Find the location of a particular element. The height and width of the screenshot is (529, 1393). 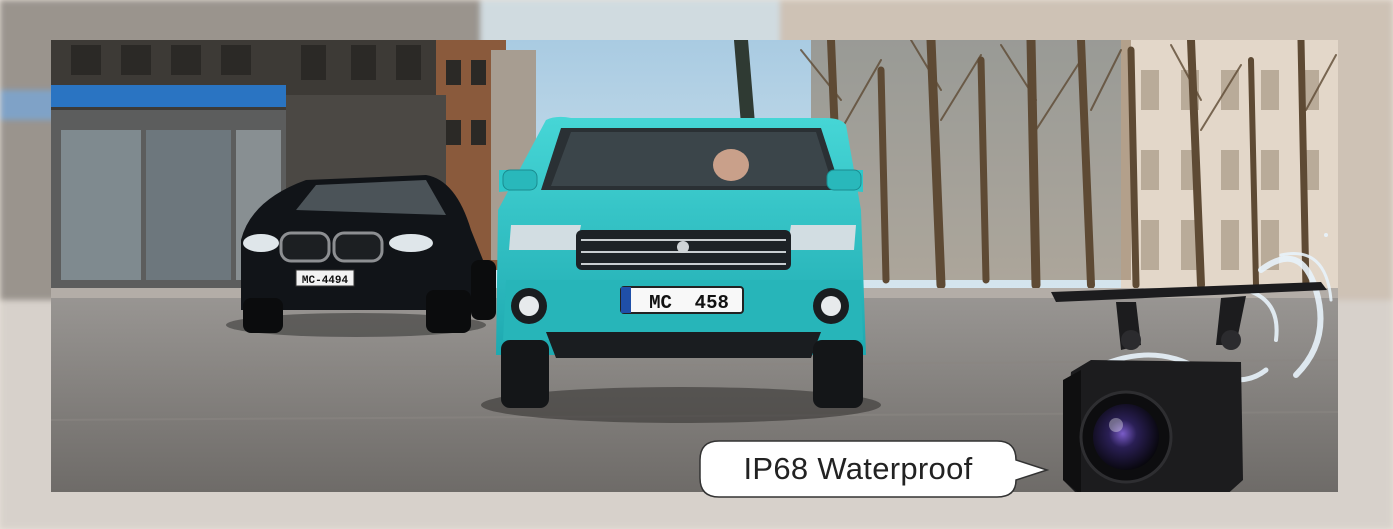

rear-car-plate: MC-4494 is located at coordinates (325, 281).